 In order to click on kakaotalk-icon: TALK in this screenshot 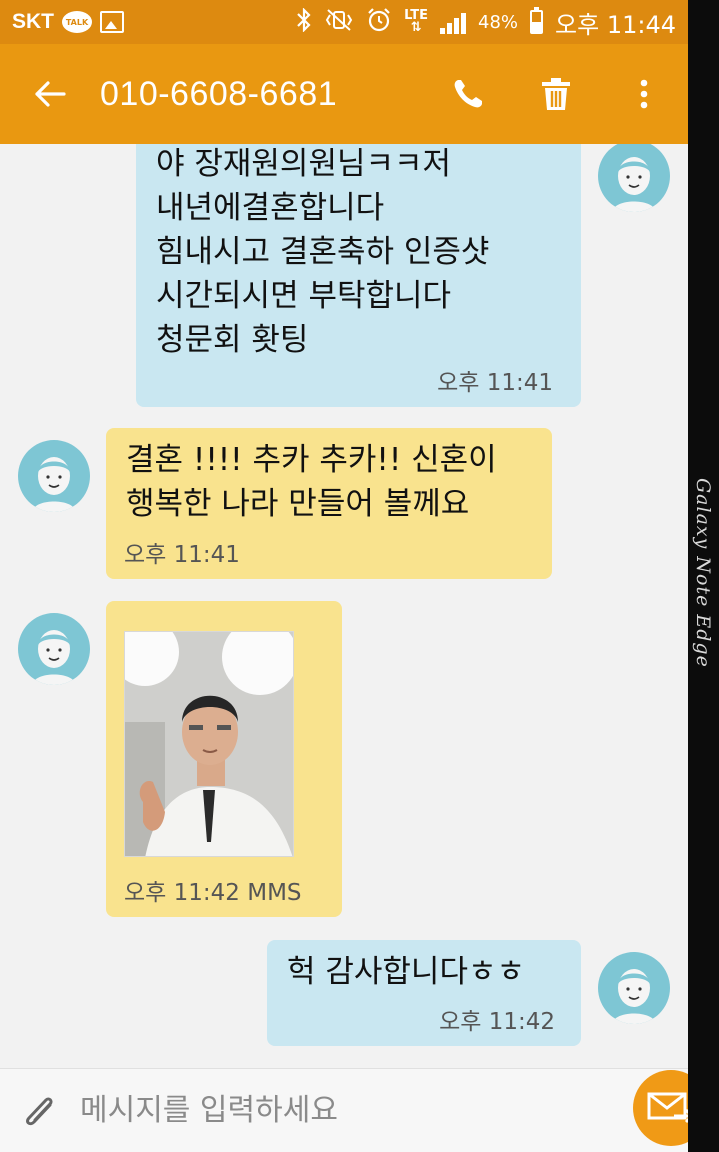, I will do `click(77, 22)`.